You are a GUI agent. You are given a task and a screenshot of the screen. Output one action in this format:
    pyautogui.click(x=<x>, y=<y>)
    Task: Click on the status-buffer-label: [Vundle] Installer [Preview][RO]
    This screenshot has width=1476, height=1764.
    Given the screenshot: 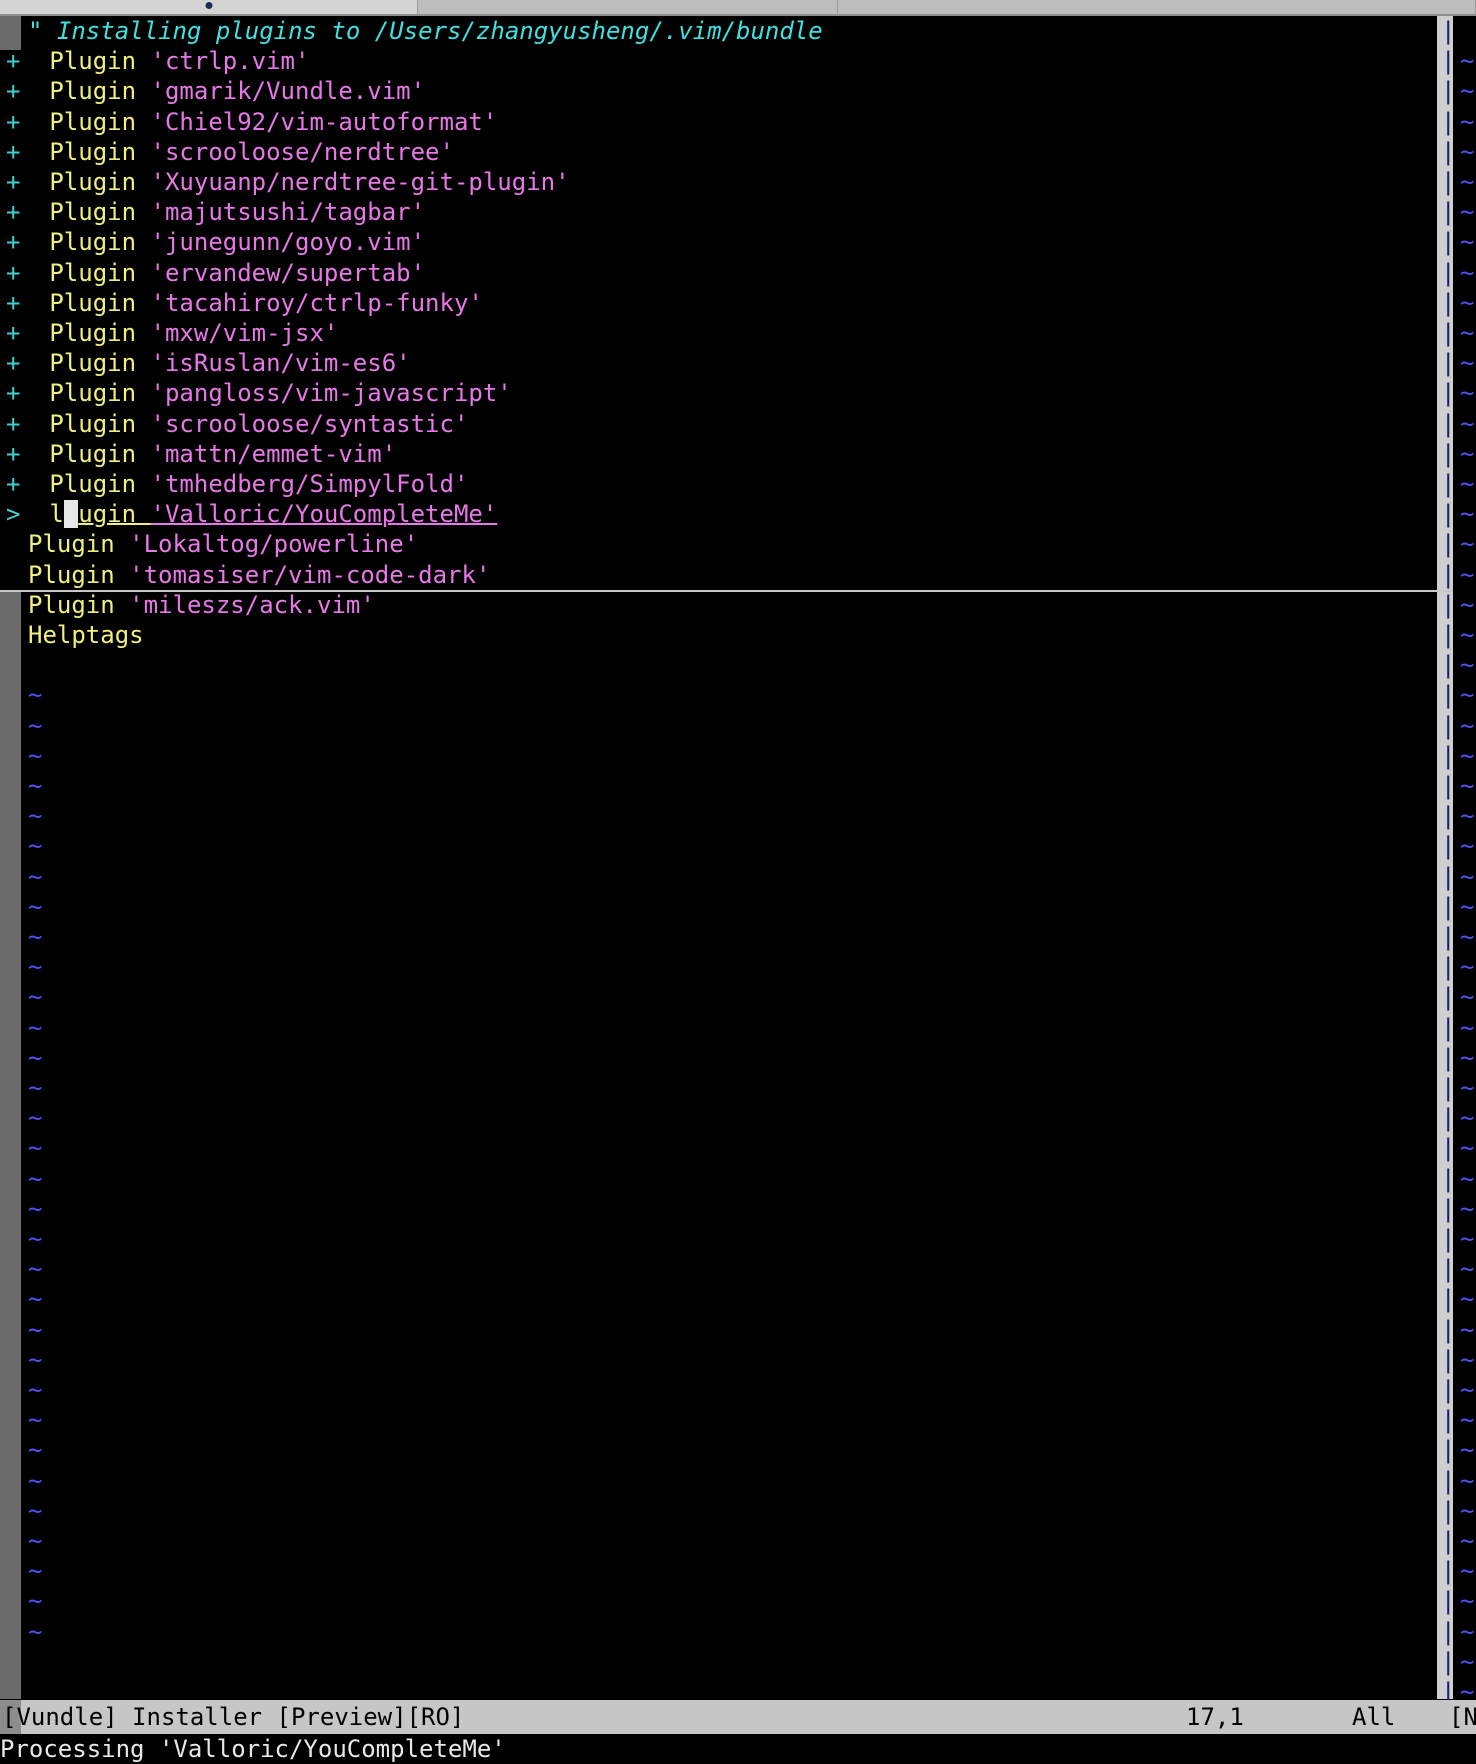 What is the action you would take?
    pyautogui.click(x=233, y=1717)
    